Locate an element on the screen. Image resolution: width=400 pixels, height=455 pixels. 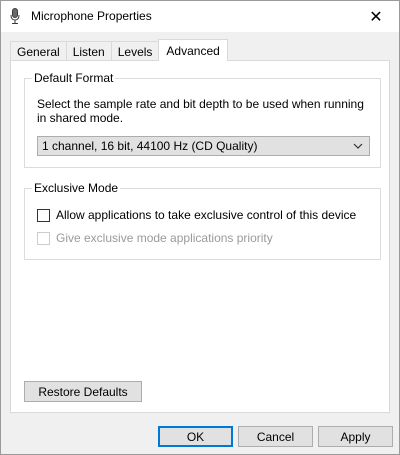
tab-advanced: Advanced is located at coordinates (193, 50).